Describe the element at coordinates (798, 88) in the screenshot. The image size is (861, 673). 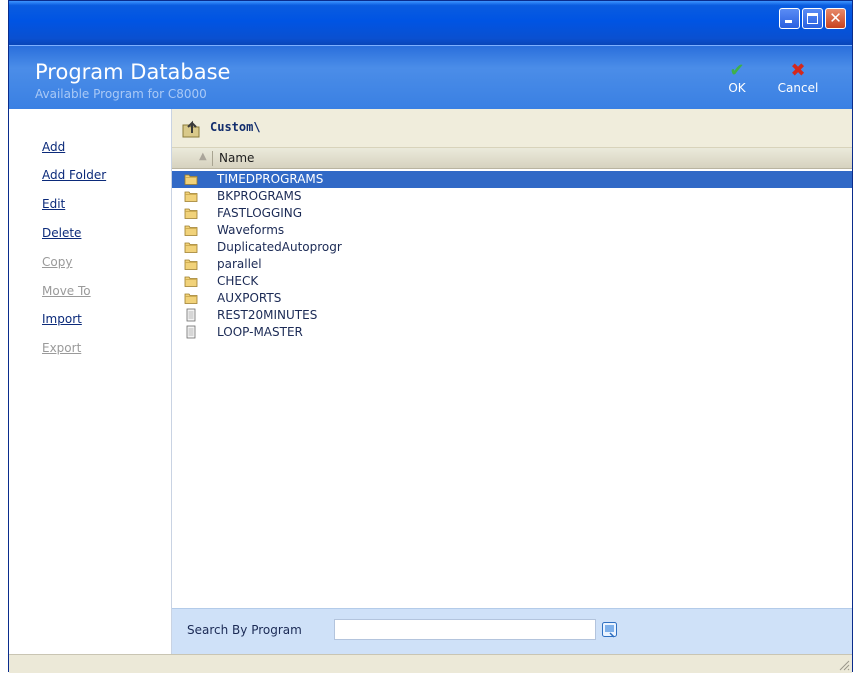
I see `cancel-label: Cancel` at that location.